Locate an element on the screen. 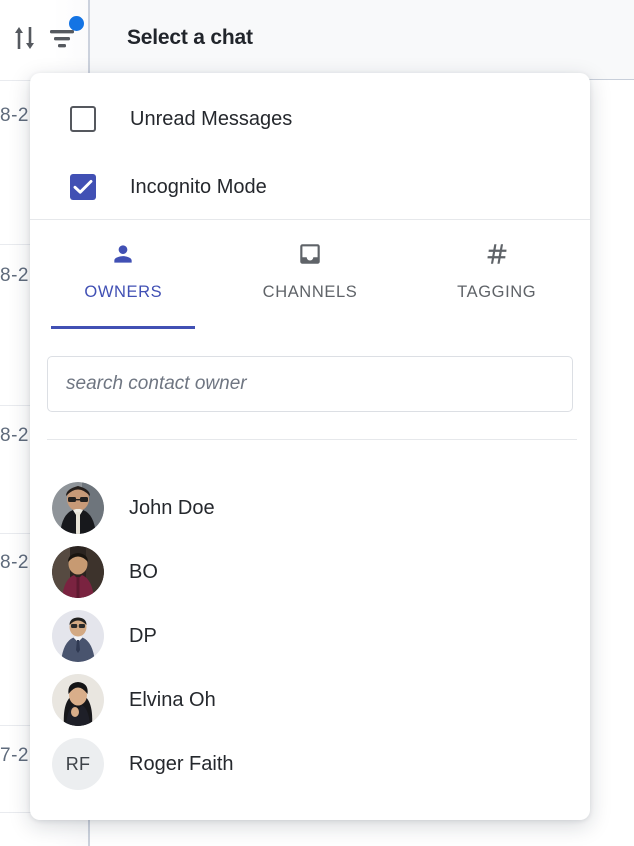  incognito-mode-checkbox is located at coordinates (83, 187).